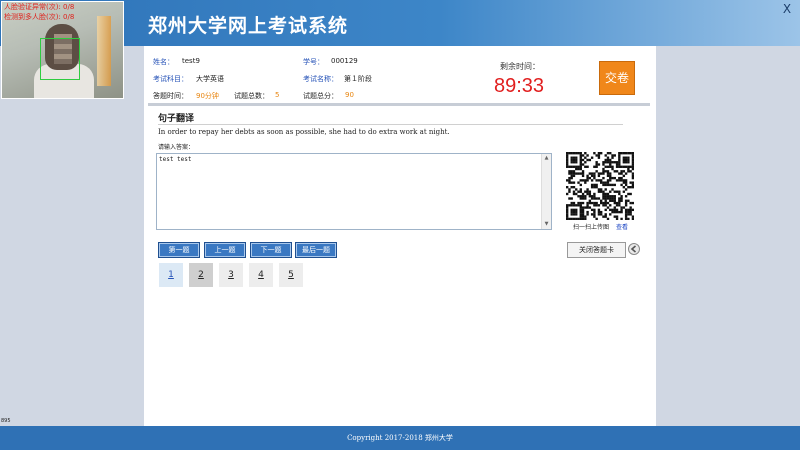 This screenshot has width=800, height=450. I want to click on total-score-label: 试题总分：, so click(320, 96).